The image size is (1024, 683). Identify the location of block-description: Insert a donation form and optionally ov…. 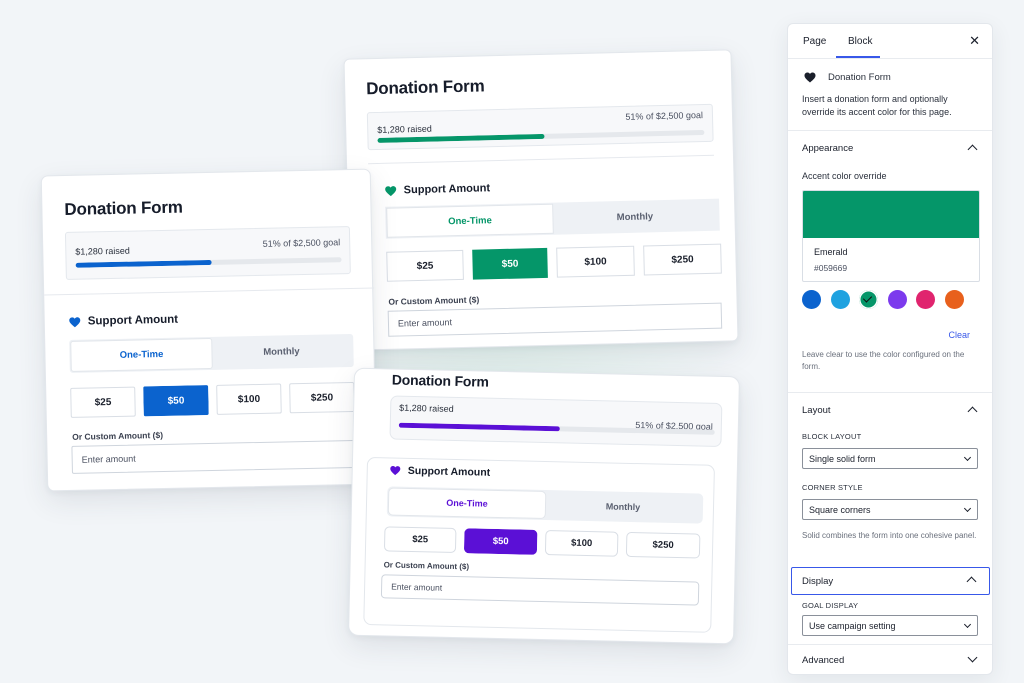
(877, 105).